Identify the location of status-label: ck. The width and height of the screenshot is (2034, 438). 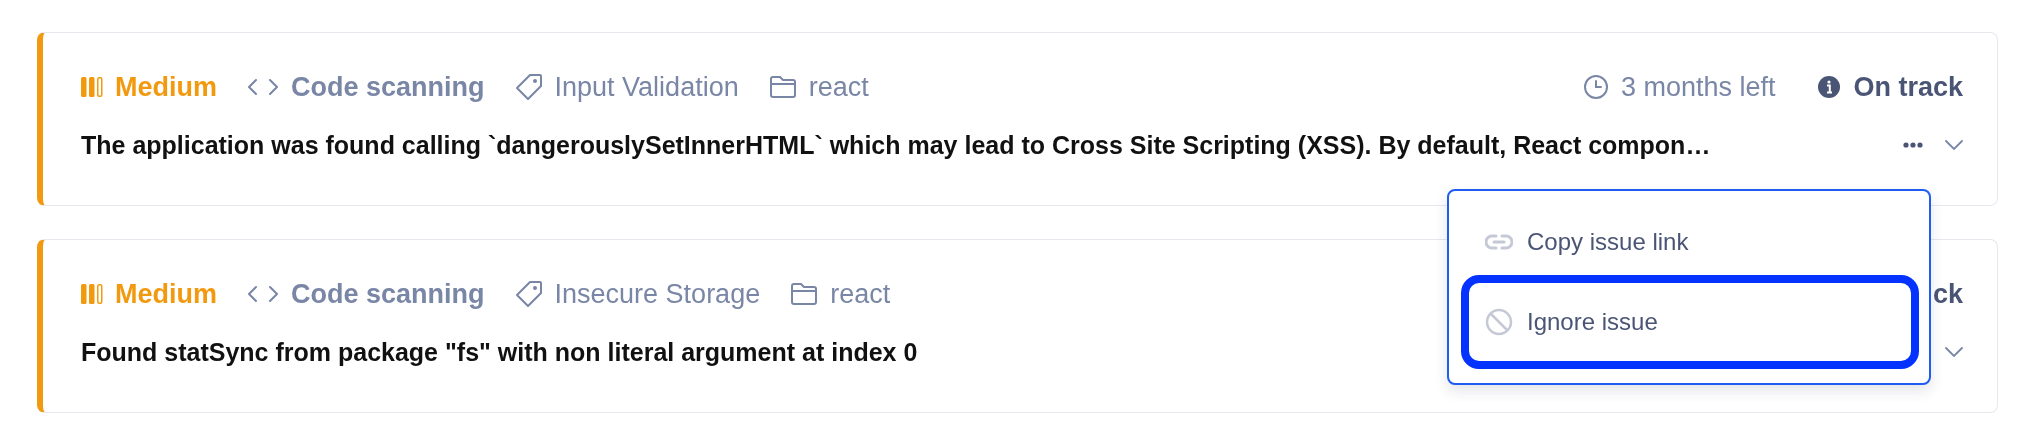
(1947, 294).